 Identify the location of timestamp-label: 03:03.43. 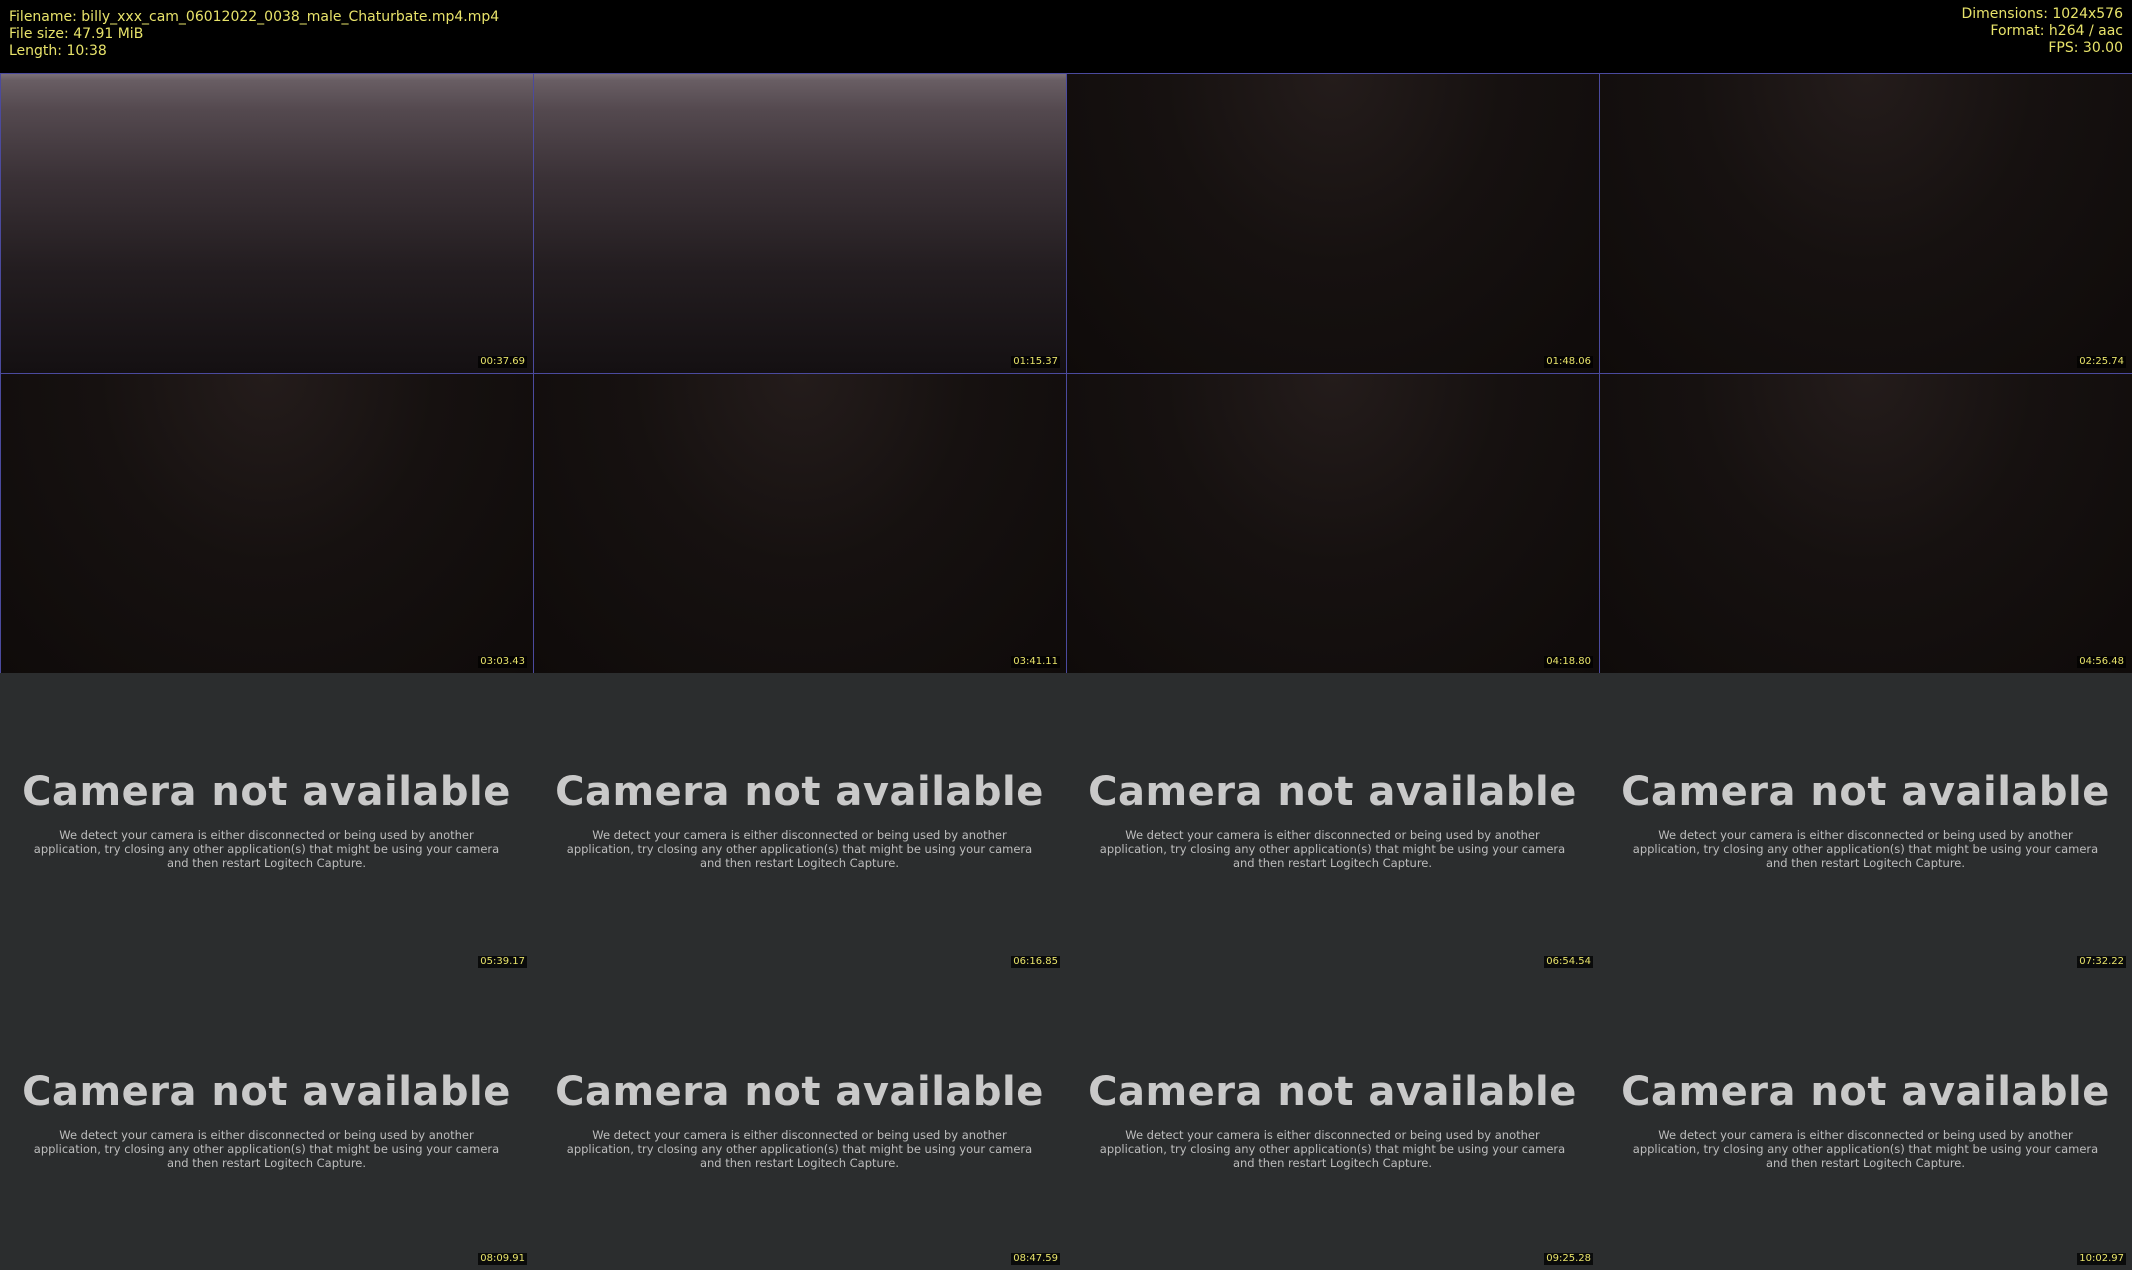
(502, 662).